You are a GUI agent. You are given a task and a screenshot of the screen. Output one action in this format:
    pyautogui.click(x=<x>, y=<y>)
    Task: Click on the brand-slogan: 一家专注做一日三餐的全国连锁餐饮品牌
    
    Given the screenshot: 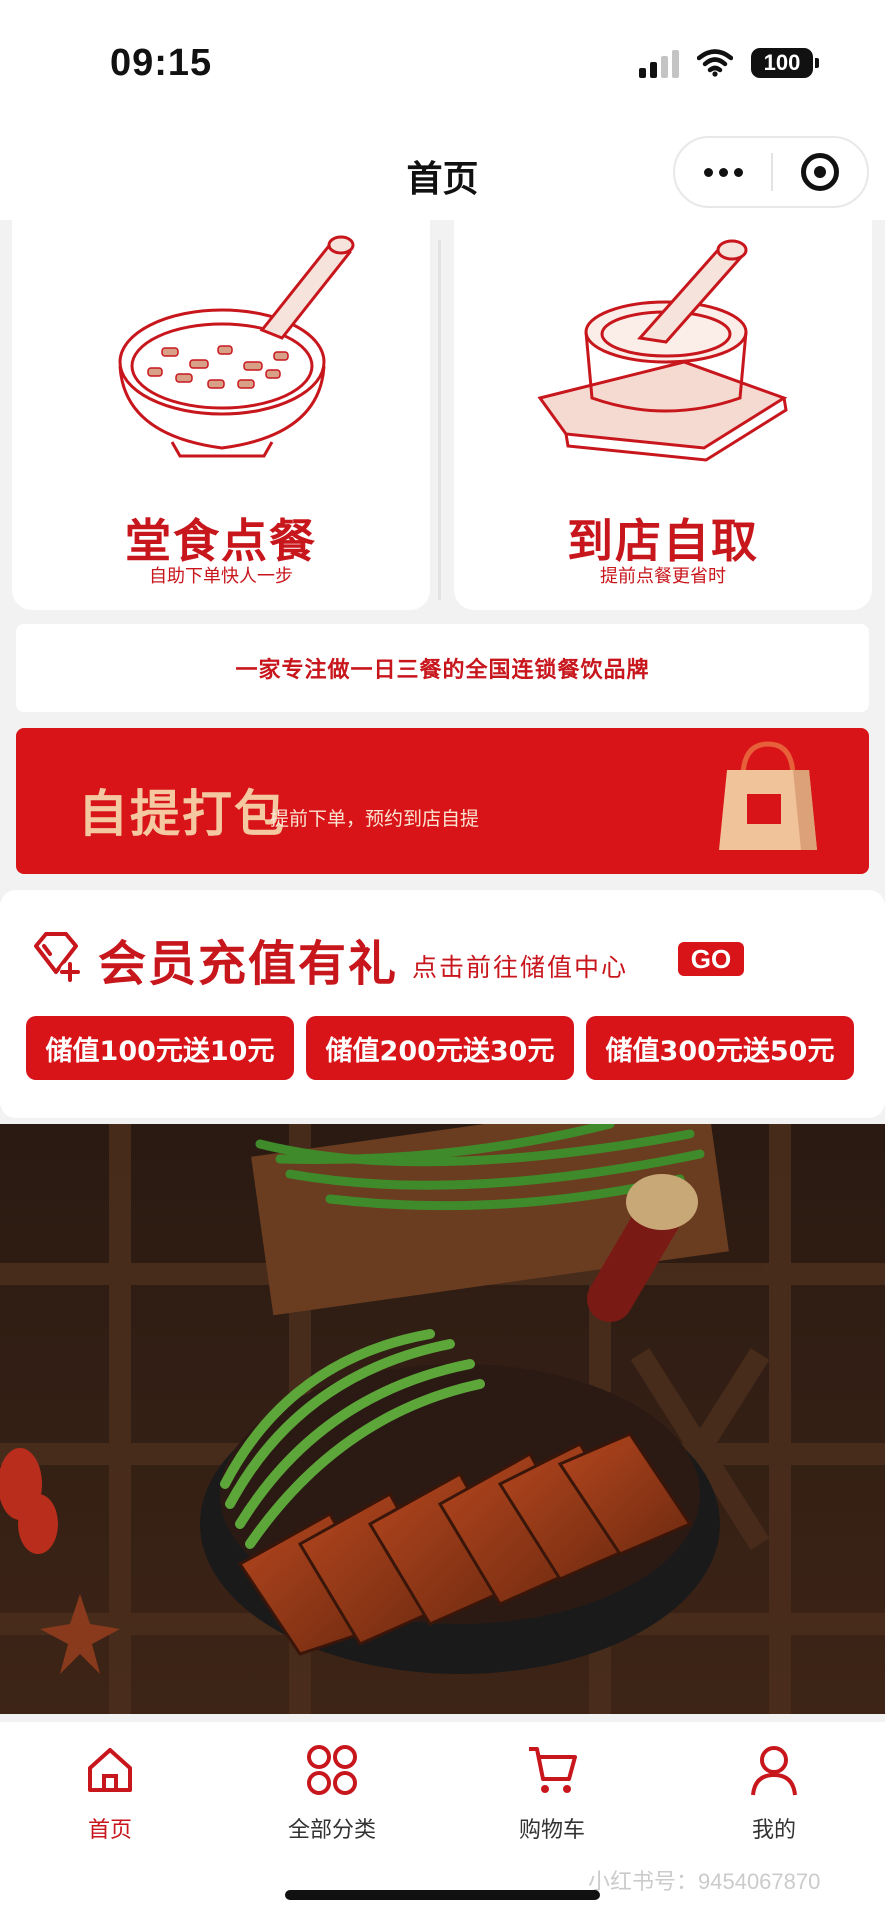 What is the action you would take?
    pyautogui.click(x=442, y=668)
    